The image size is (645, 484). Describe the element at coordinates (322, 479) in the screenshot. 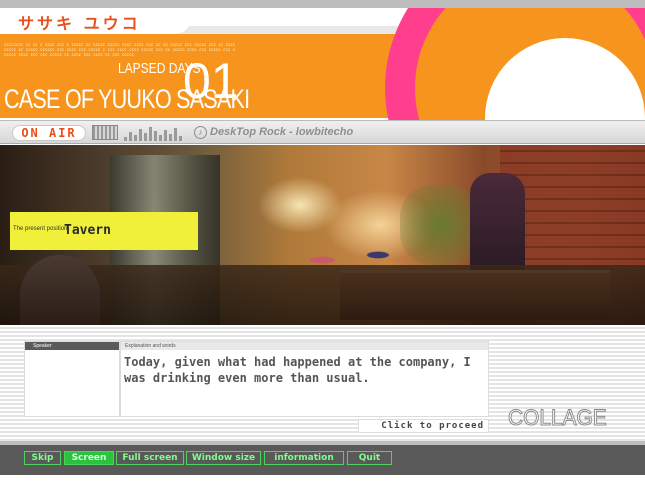

I see `toolbar-bottom-strip` at that location.